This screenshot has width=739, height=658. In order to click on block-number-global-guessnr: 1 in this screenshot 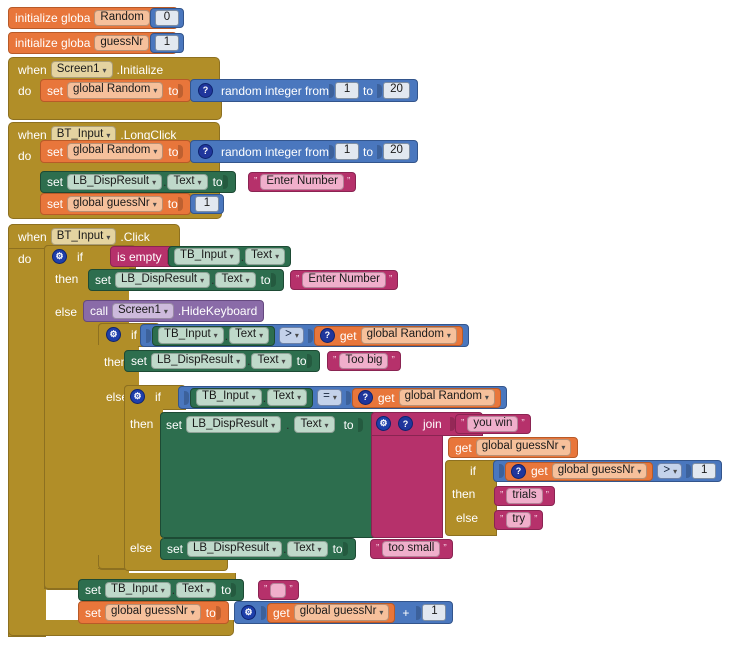, I will do `click(167, 43)`.